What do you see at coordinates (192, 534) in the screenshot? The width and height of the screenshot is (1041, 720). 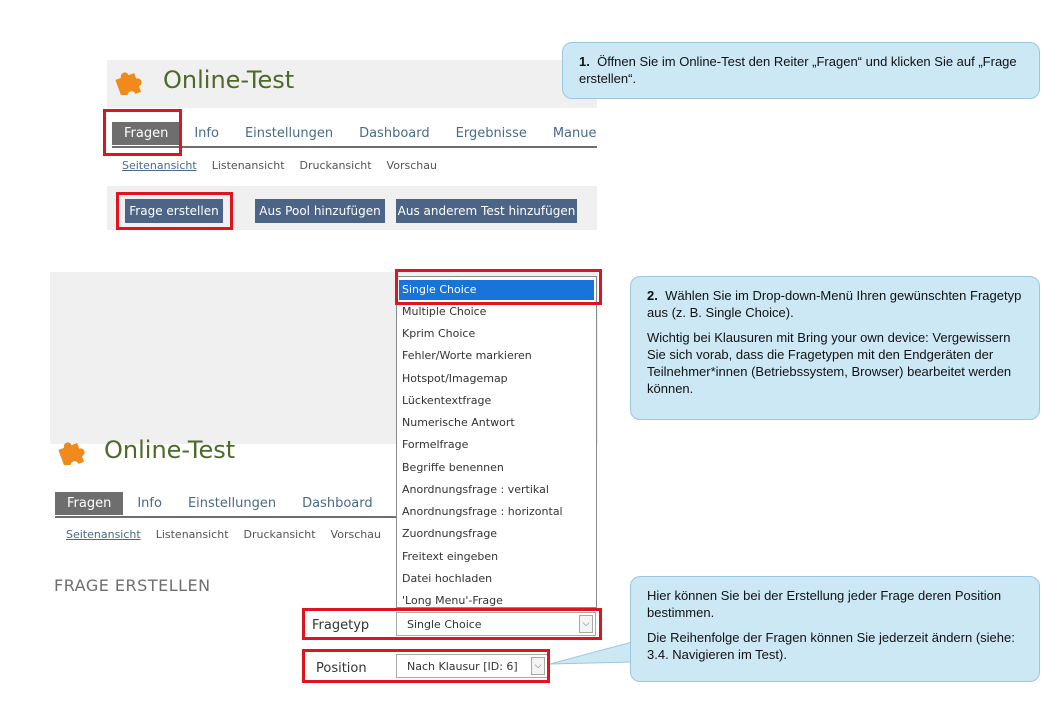 I see `subtab-listenansicht-2: Listenansicht` at bounding box center [192, 534].